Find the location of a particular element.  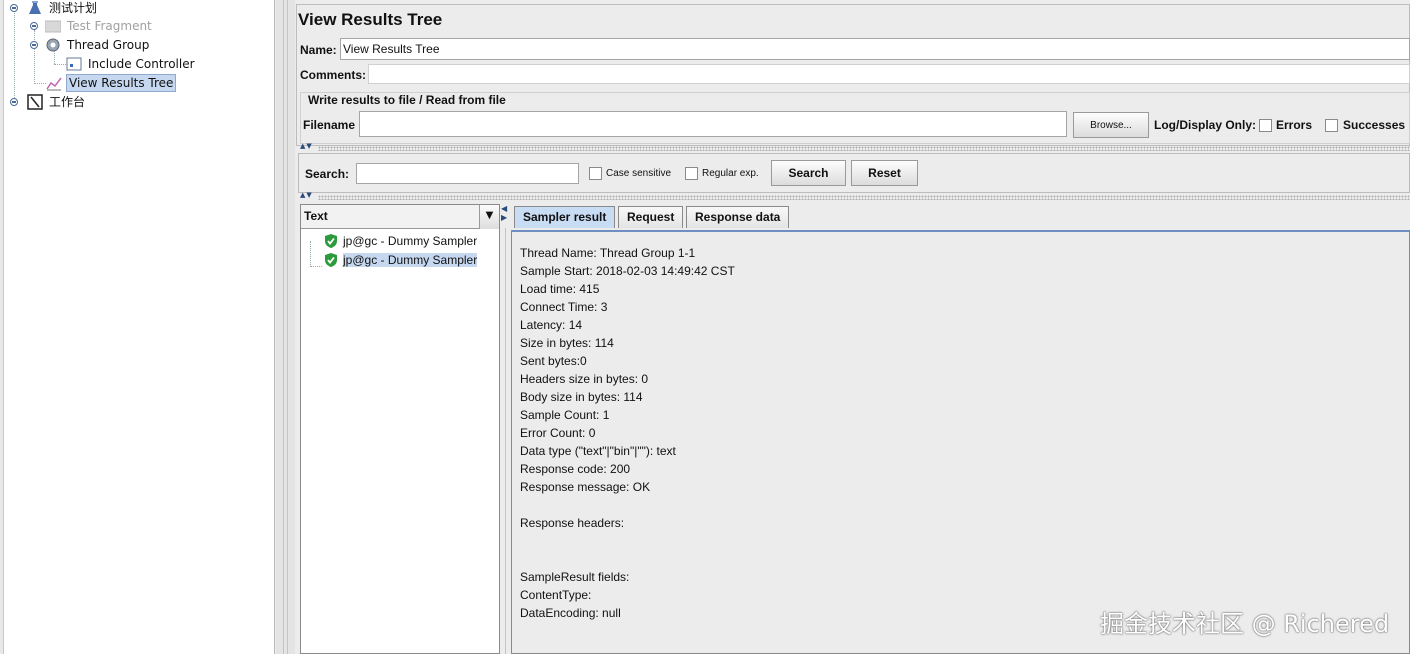

log-display-label: Log/Display Only: is located at coordinates (1205, 125).